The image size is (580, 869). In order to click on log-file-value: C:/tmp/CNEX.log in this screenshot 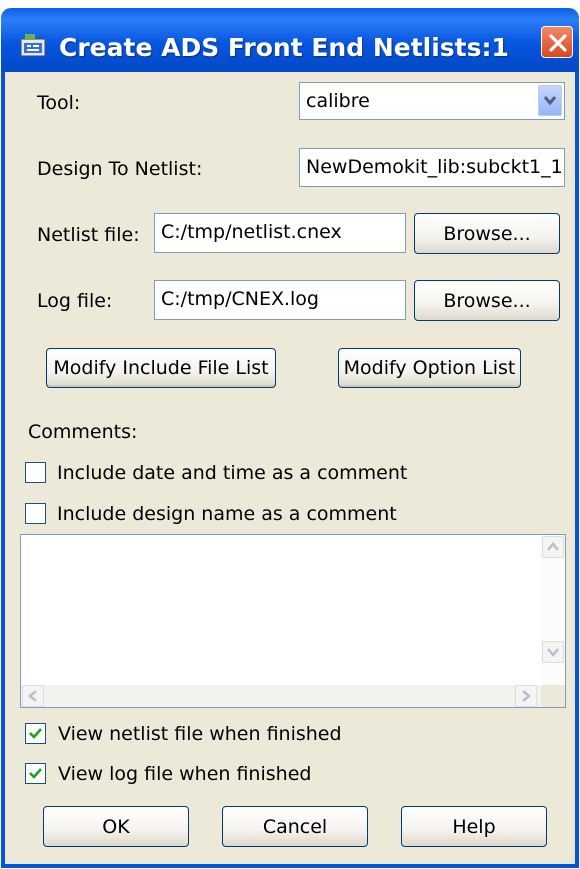, I will do `click(240, 299)`.